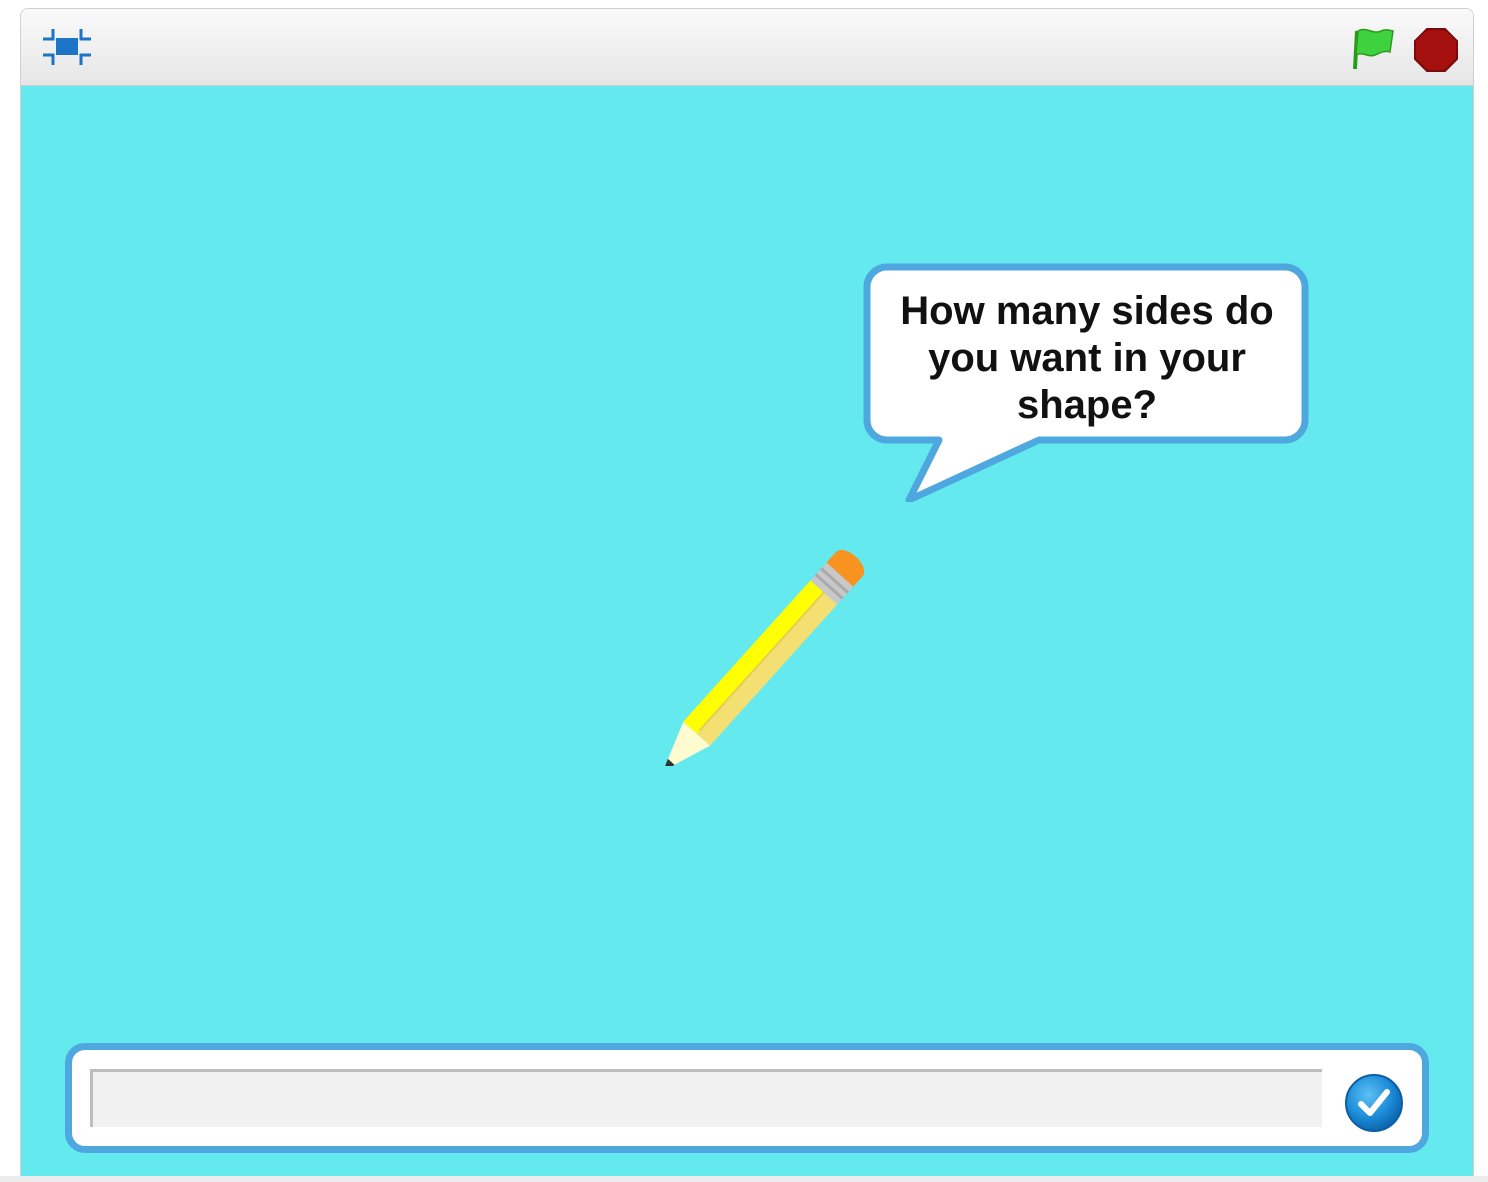 This screenshot has width=1488, height=1182. I want to click on ask-prompt-box, so click(747, 1098).